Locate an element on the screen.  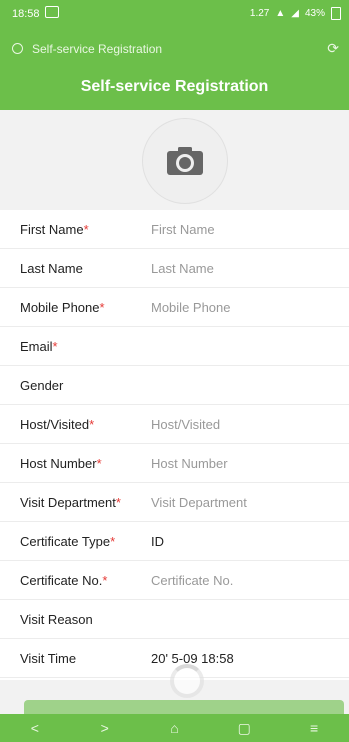
field-input: ID is located at coordinates (157, 541).